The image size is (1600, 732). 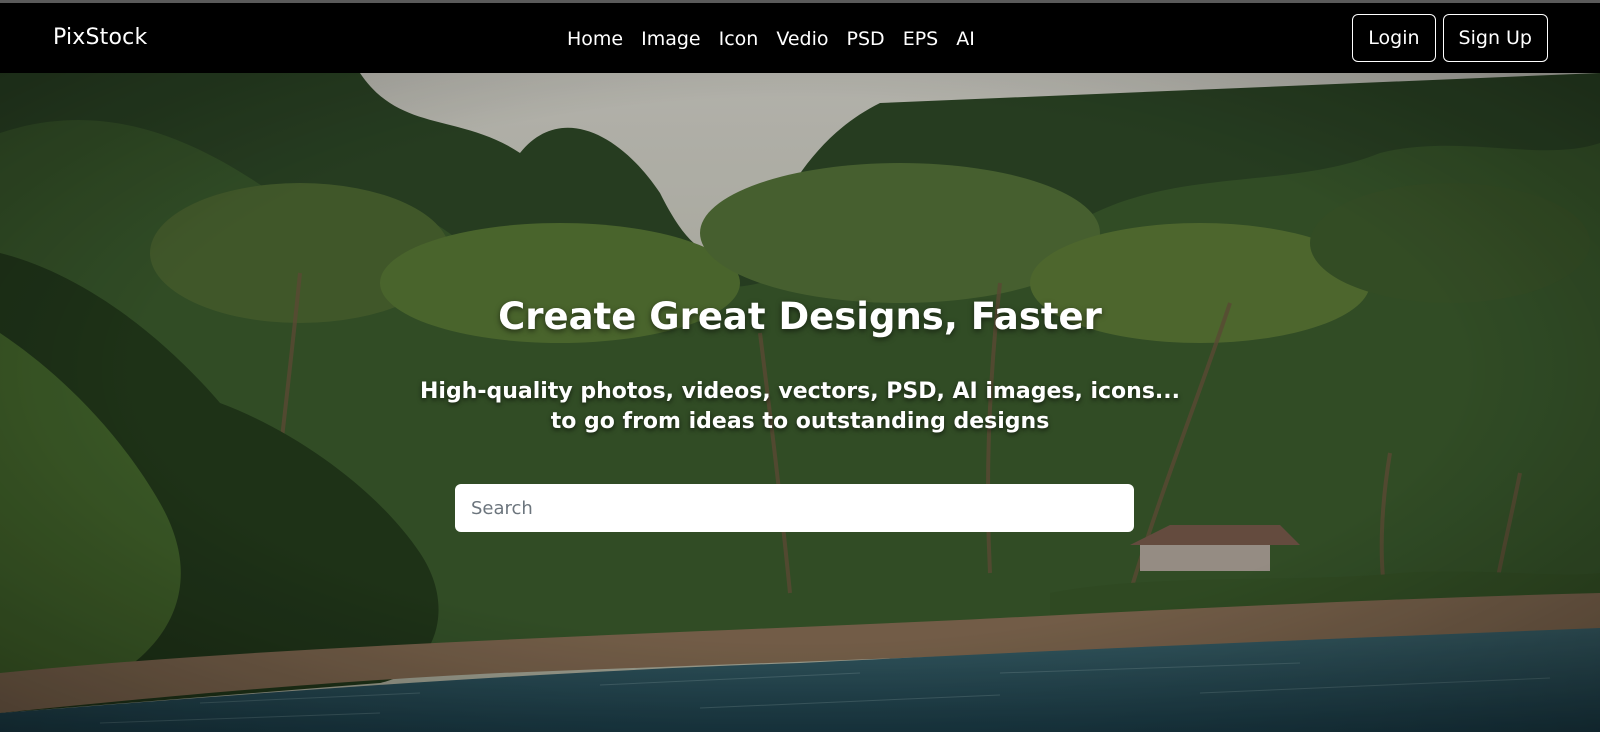 I want to click on login-button: Login, so click(x=1394, y=38).